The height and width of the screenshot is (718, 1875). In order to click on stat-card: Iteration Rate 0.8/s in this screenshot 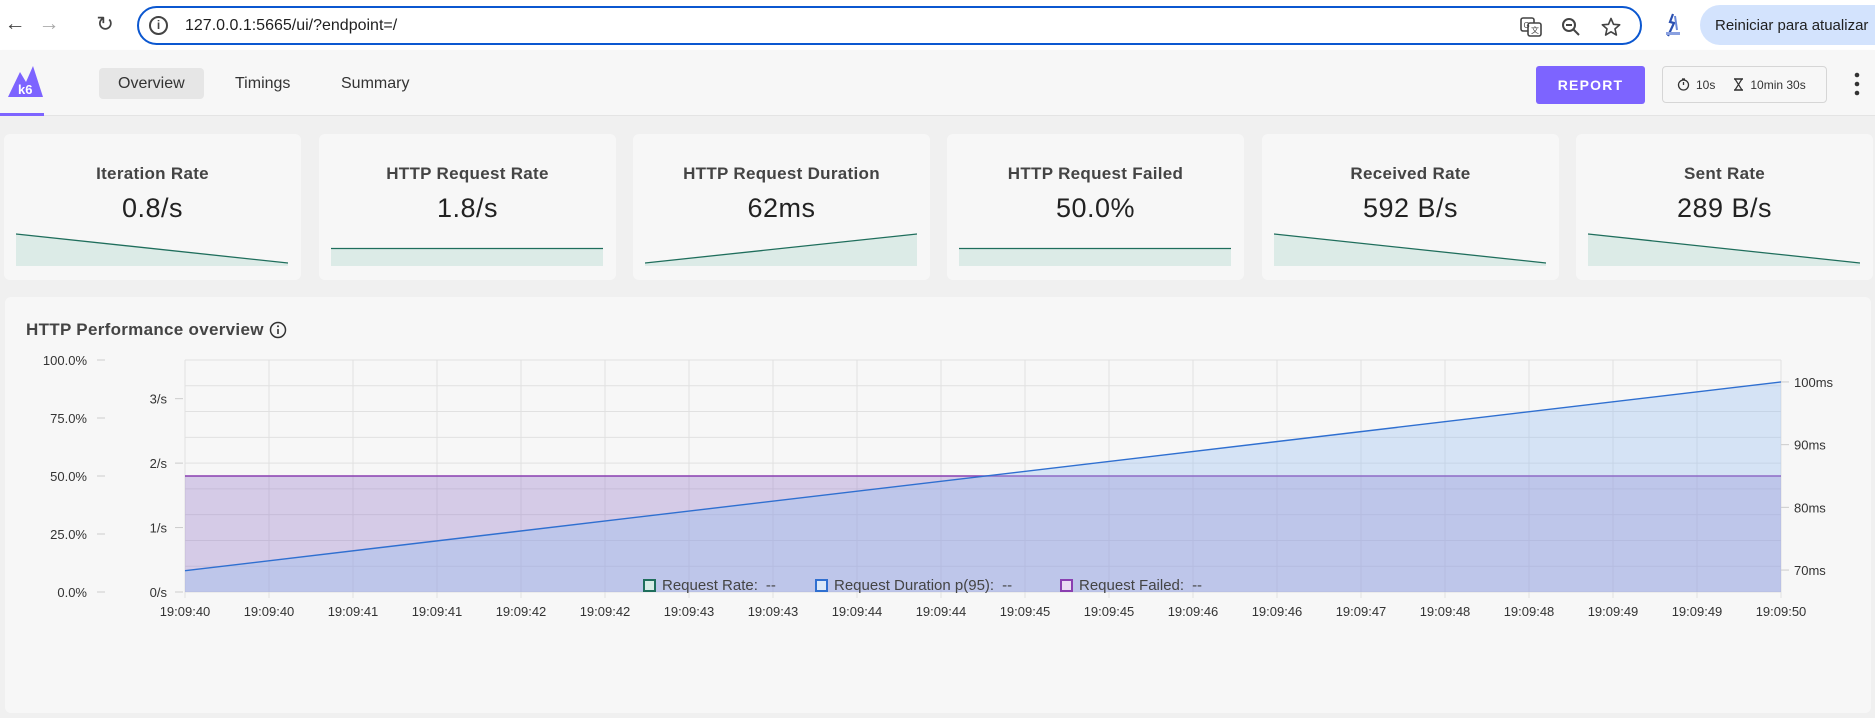, I will do `click(152, 207)`.